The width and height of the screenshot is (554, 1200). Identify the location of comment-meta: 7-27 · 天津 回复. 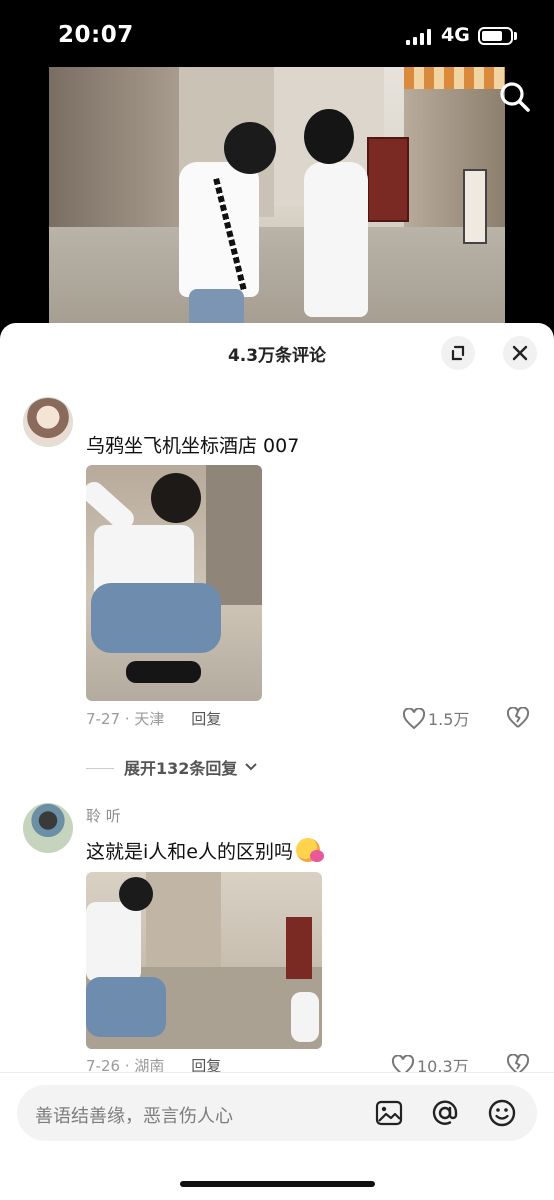
(154, 719).